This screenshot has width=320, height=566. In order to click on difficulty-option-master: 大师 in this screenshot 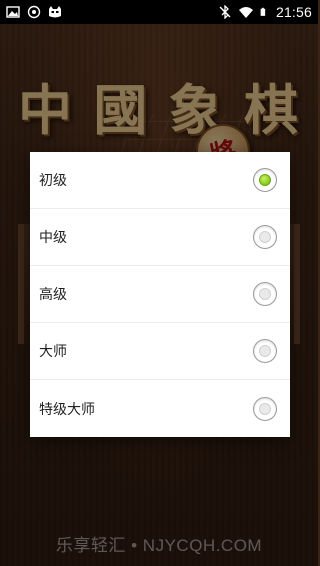, I will do `click(160, 351)`.